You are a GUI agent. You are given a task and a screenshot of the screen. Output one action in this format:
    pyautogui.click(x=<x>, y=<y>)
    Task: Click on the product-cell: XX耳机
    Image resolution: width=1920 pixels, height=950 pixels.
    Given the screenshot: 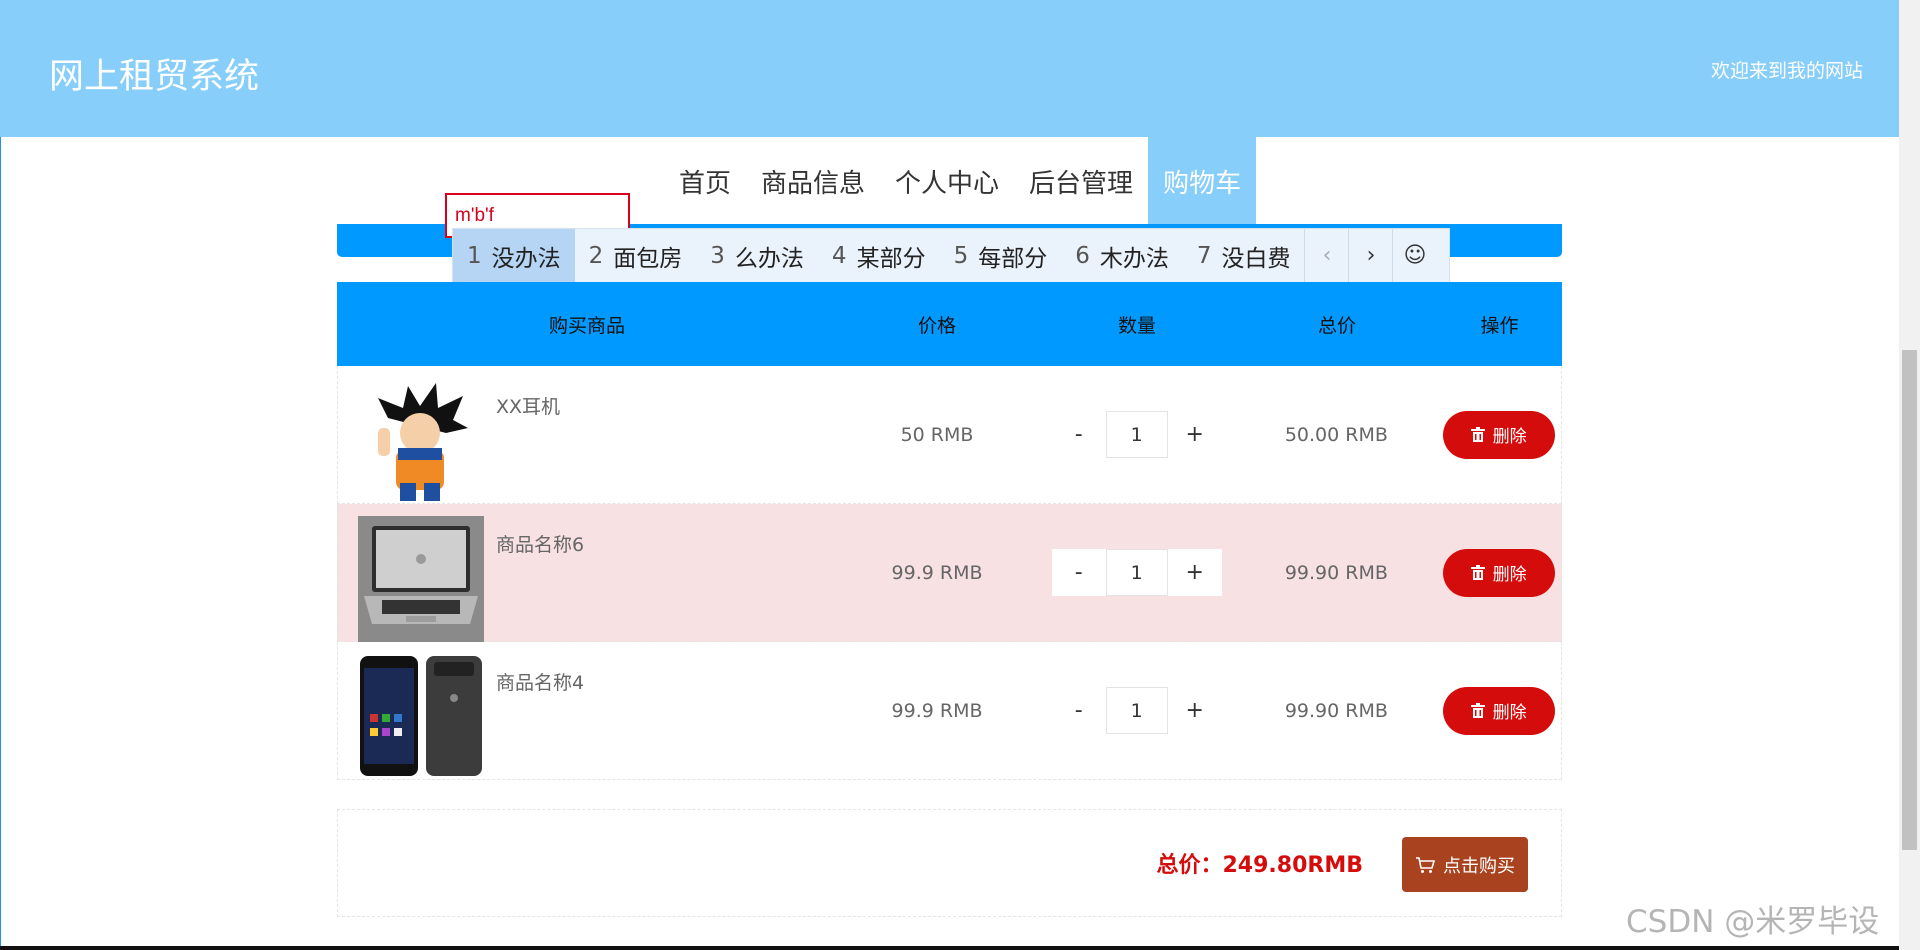 What is the action you would take?
    pyautogui.click(x=587, y=435)
    